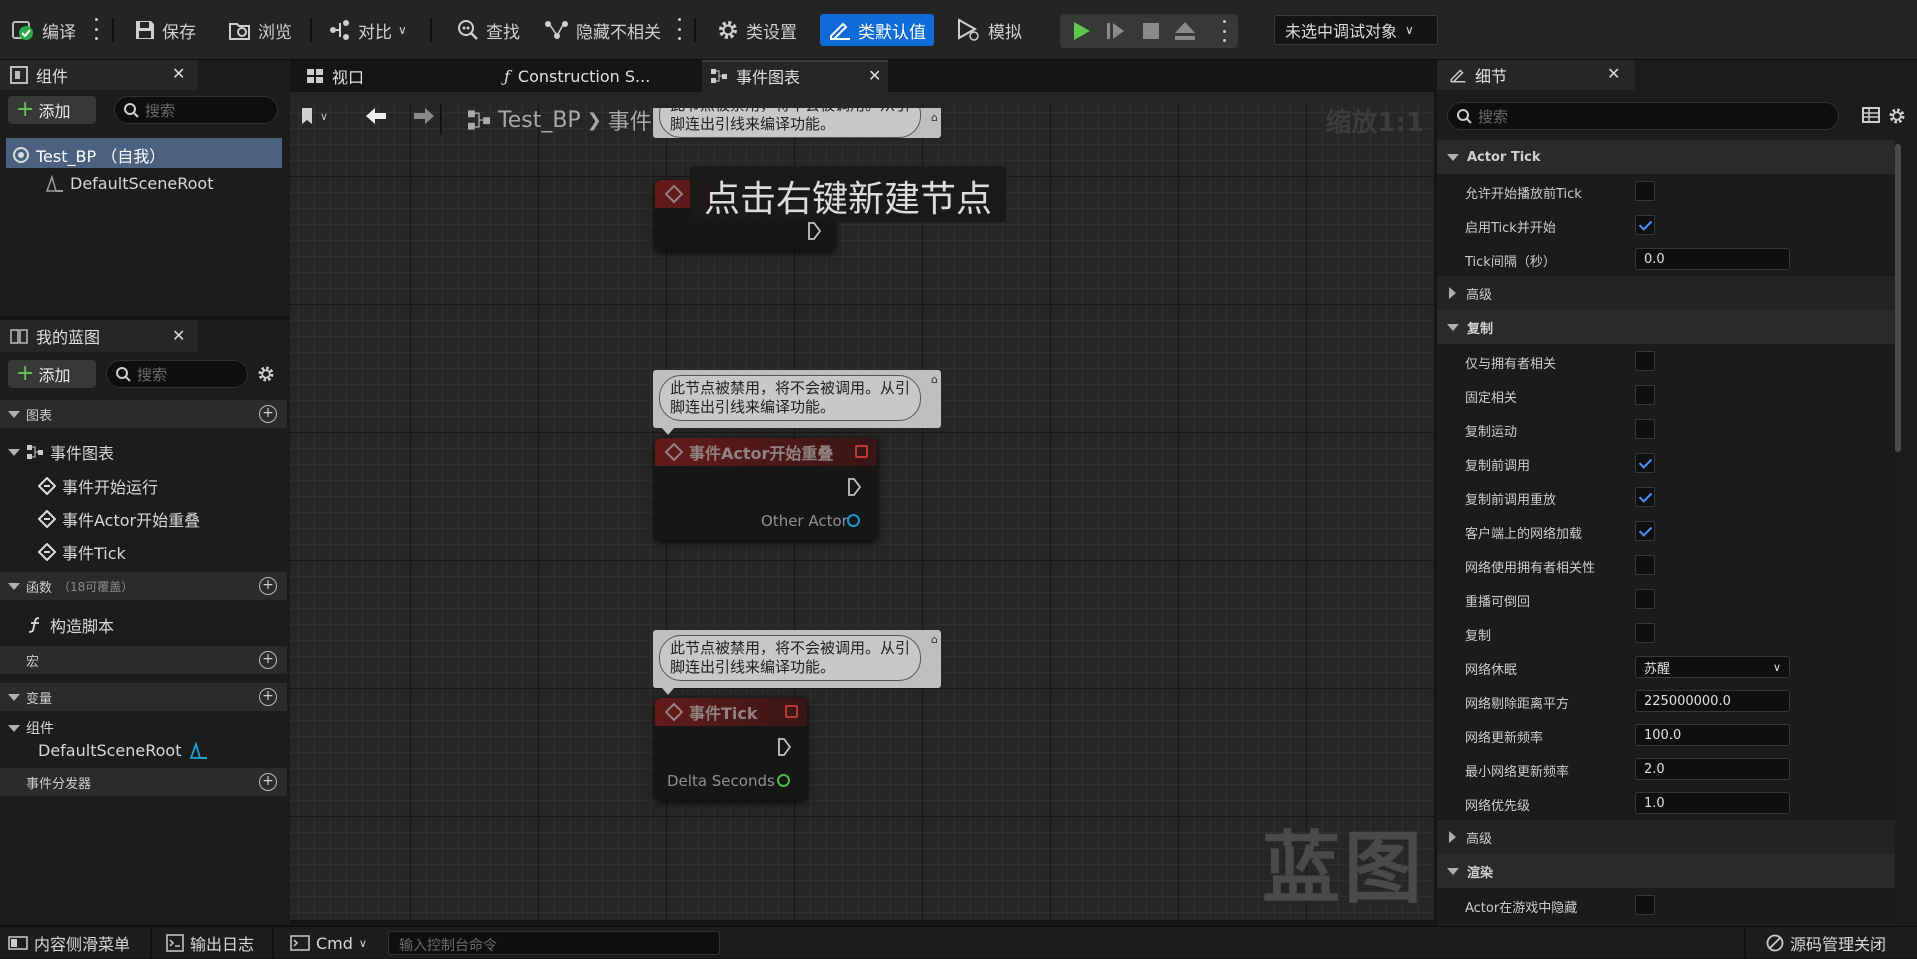  What do you see at coordinates (52, 374) in the screenshot?
I see `add-member-button: + 添加` at bounding box center [52, 374].